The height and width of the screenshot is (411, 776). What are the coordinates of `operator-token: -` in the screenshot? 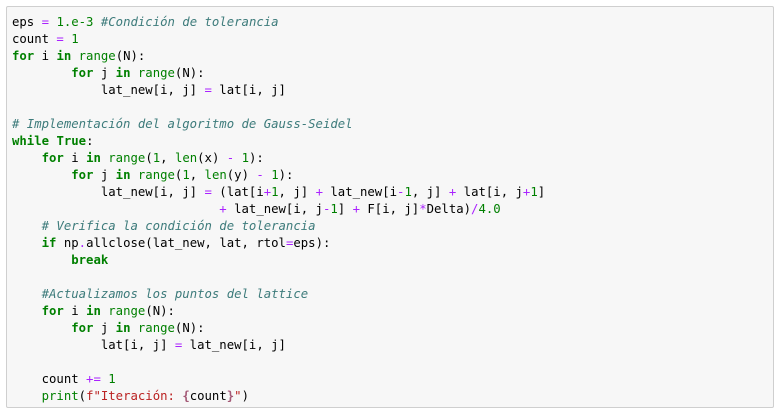 It's located at (260, 175).